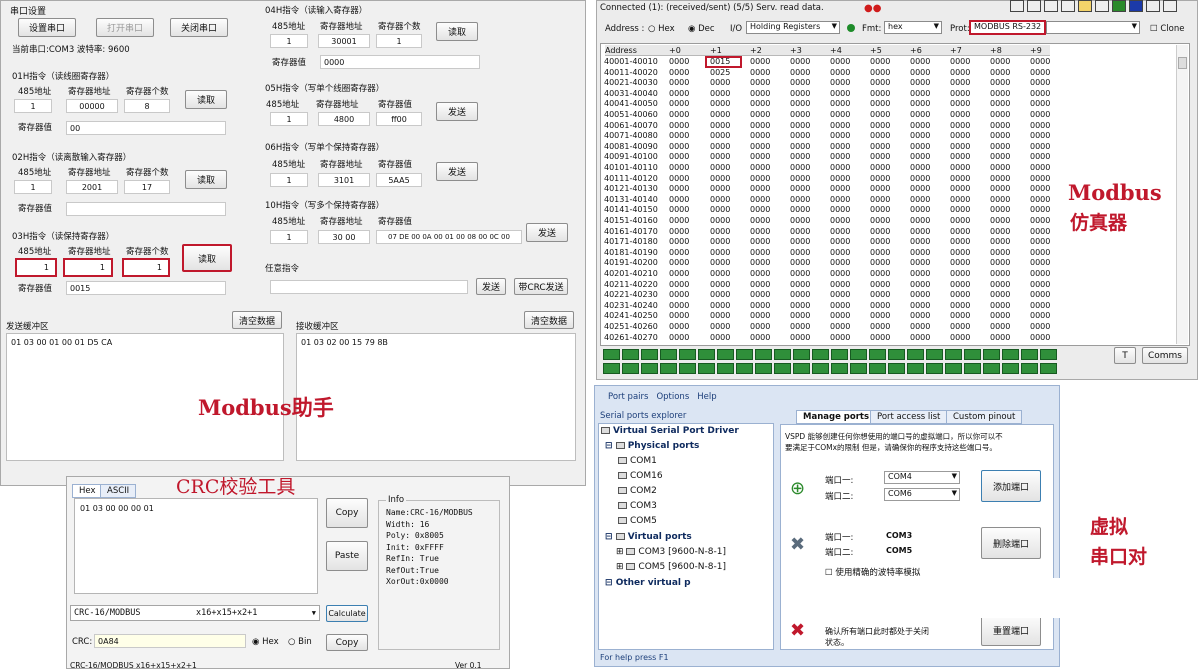 The height and width of the screenshot is (670, 1200). Describe the element at coordinates (289, 119) in the screenshot. I see `cmd05-addr-input: 1` at that location.